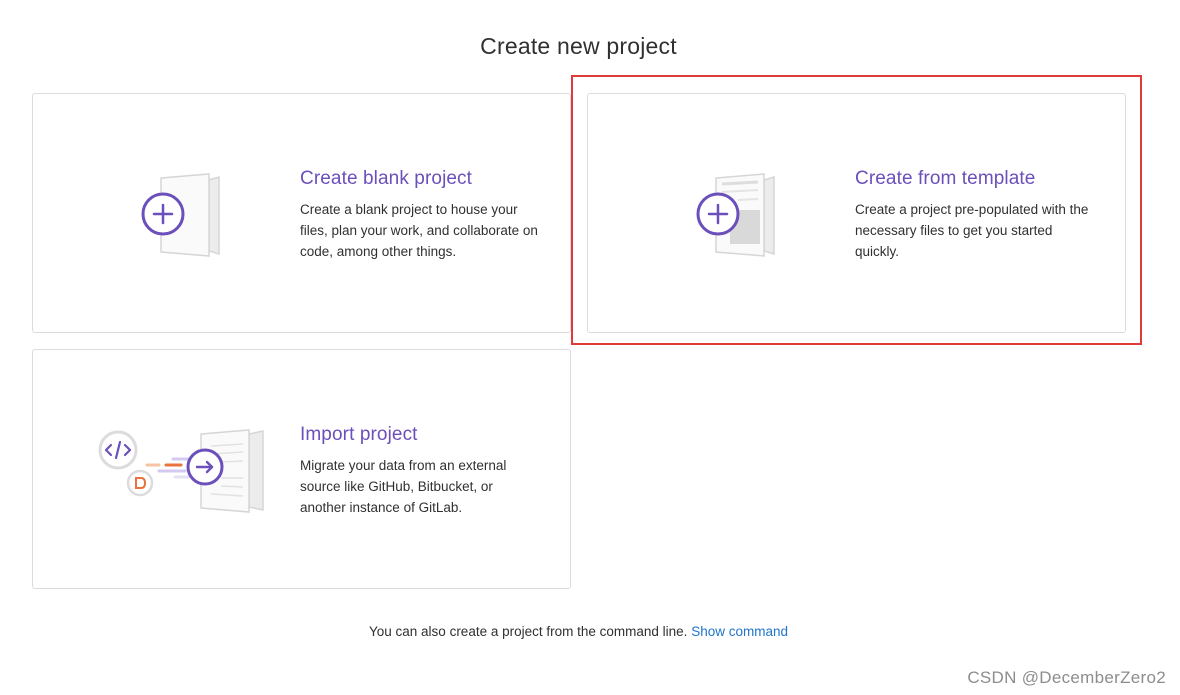 This screenshot has height=695, width=1180. I want to click on card-title: Create blank project, so click(386, 178).